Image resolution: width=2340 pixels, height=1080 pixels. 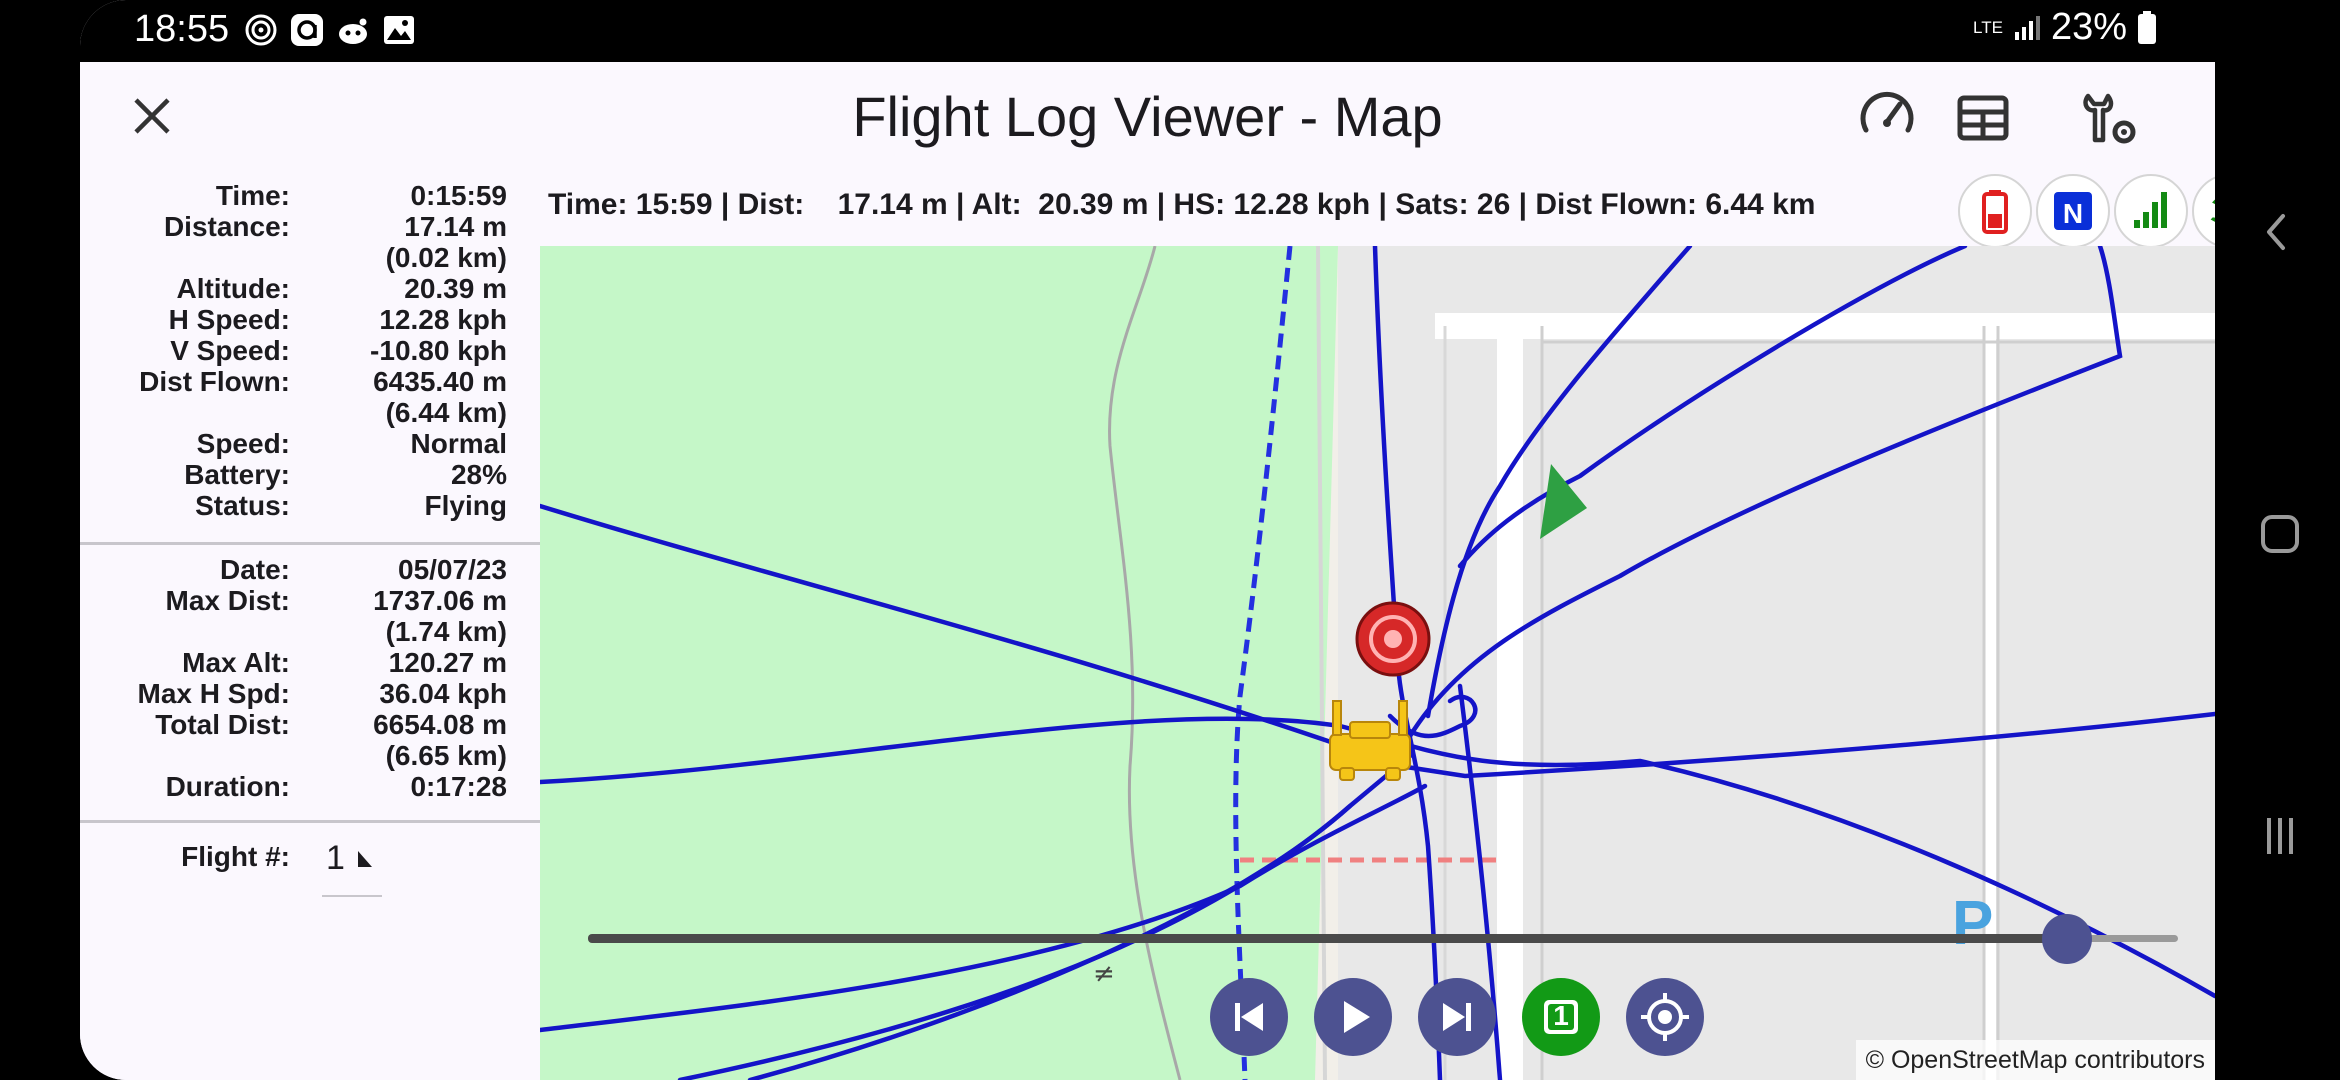 What do you see at coordinates (310, 505) in the screenshot?
I see `stat-status: Status: Flying` at bounding box center [310, 505].